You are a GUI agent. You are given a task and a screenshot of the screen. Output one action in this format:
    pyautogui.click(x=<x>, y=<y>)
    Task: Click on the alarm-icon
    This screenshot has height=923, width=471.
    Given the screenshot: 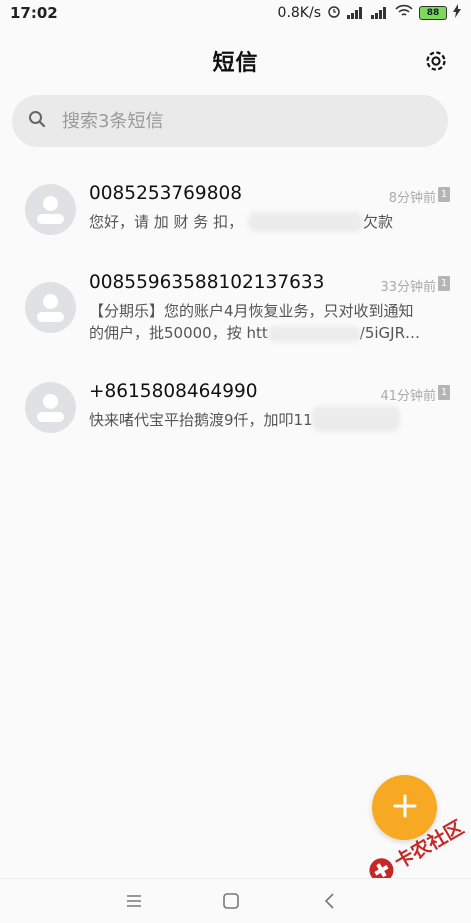 What is the action you would take?
    pyautogui.click(x=334, y=13)
    